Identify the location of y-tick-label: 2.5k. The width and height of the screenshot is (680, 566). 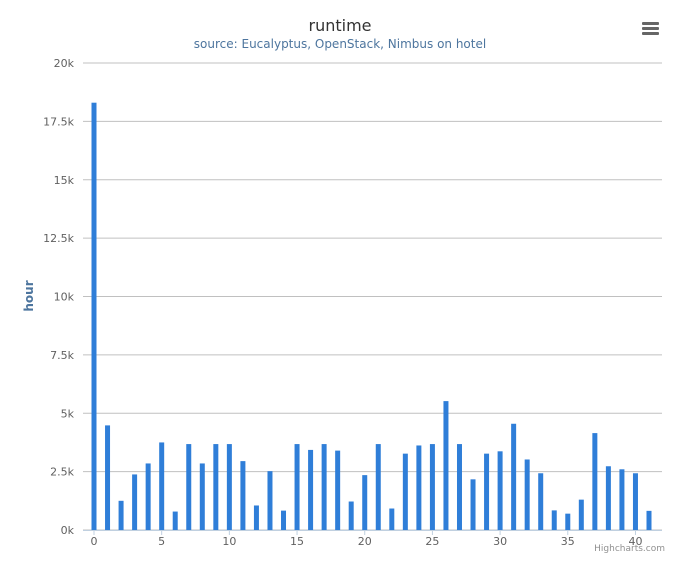
(62, 472).